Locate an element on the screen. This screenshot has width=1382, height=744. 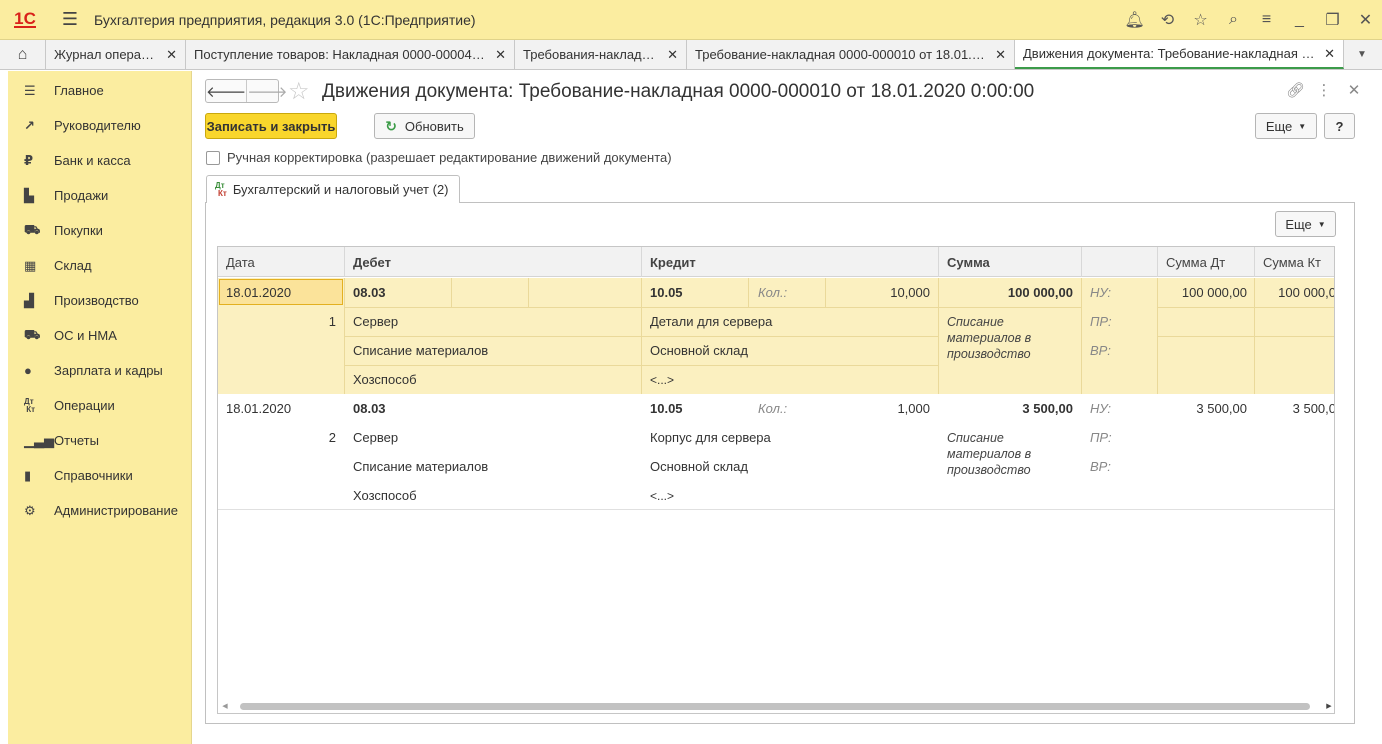
sidebar-item-salary: ● Зарплата и кадры is located at coordinates (99, 370).